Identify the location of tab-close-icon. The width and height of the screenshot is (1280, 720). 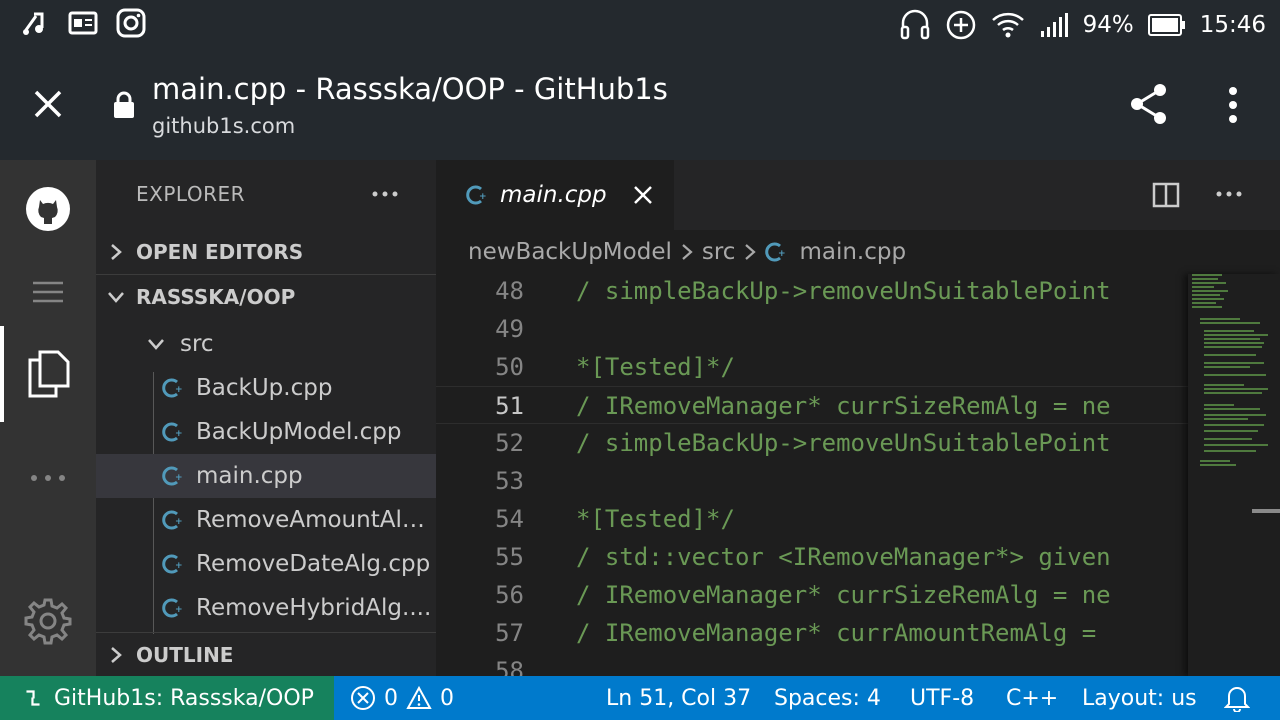
(643, 195).